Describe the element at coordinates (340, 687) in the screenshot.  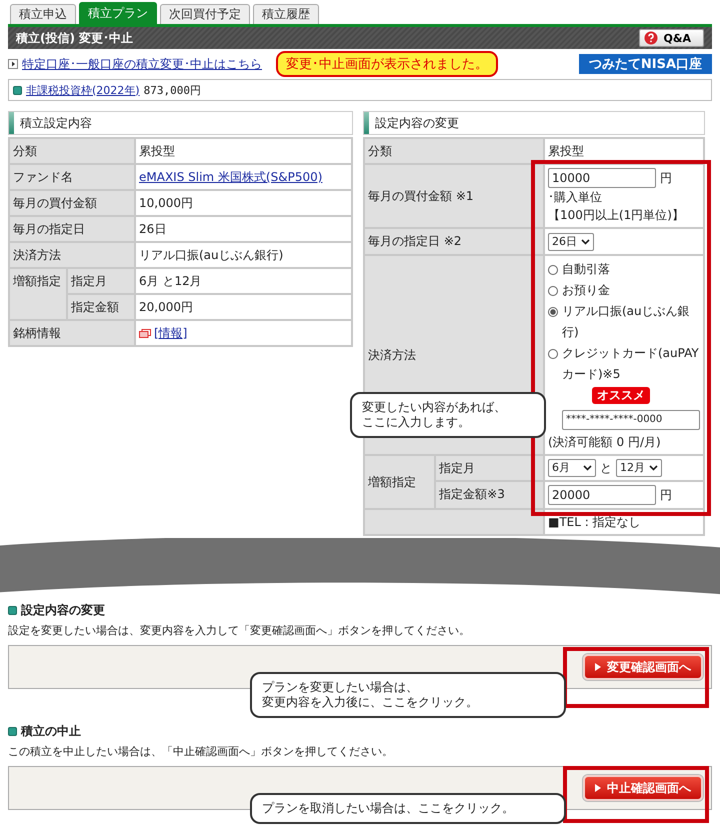
I see `callout-text: プランを変更したい場合は、` at that location.